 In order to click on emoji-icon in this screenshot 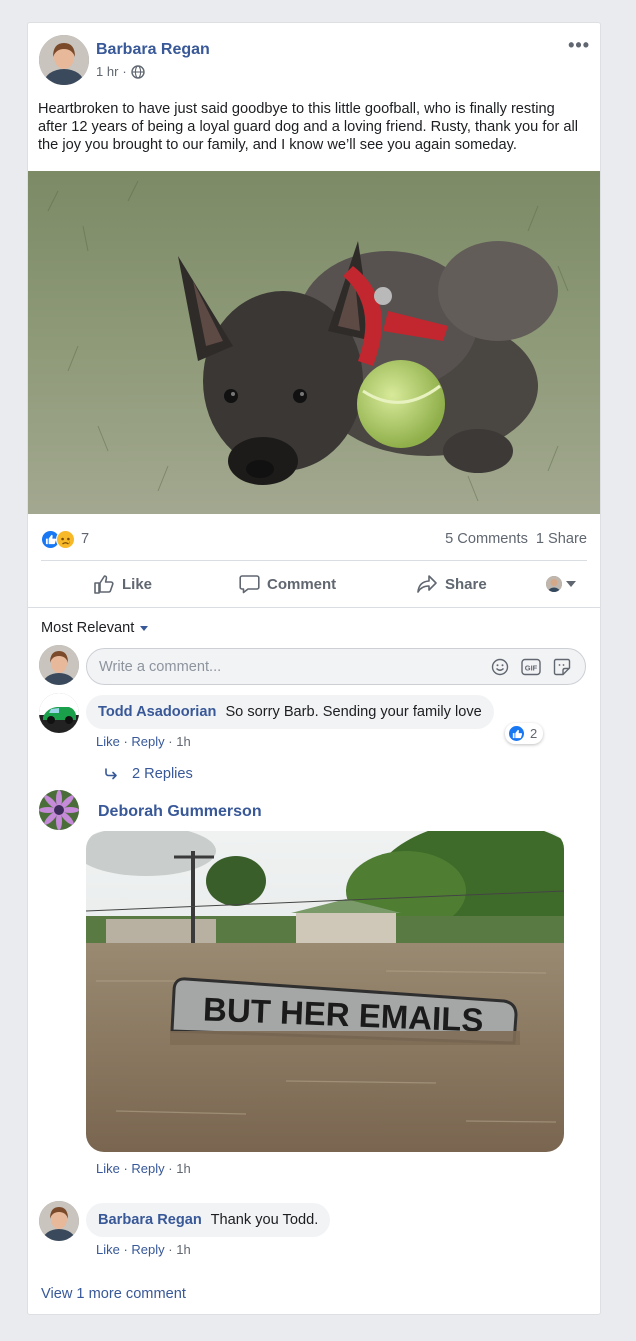, I will do `click(500, 667)`.